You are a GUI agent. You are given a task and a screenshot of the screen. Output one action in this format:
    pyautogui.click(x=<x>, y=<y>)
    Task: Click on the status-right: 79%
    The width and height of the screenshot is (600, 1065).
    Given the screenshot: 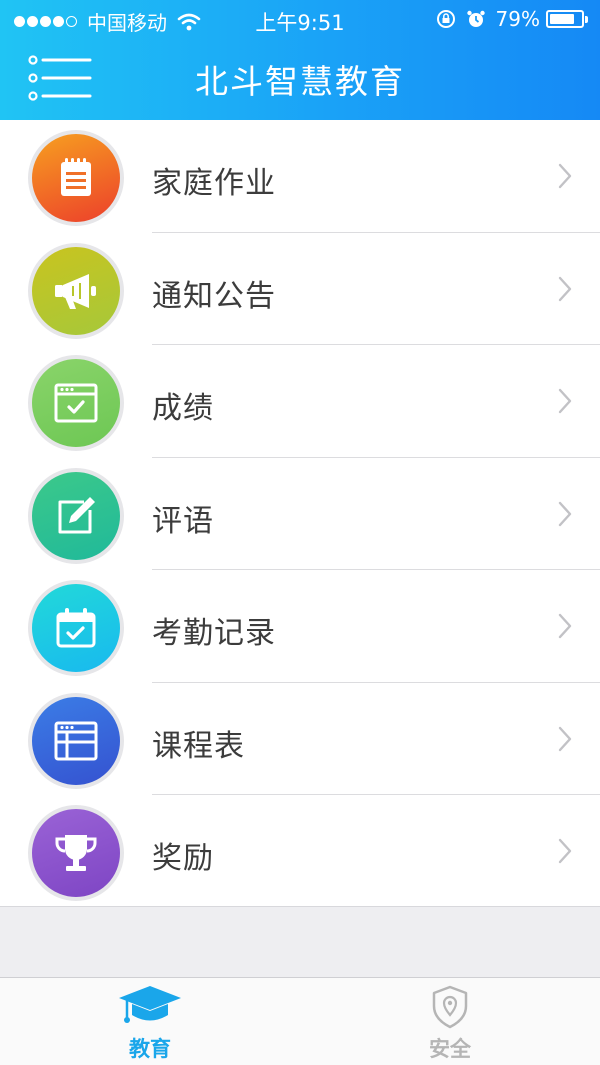 What is the action you would take?
    pyautogui.click(x=512, y=19)
    